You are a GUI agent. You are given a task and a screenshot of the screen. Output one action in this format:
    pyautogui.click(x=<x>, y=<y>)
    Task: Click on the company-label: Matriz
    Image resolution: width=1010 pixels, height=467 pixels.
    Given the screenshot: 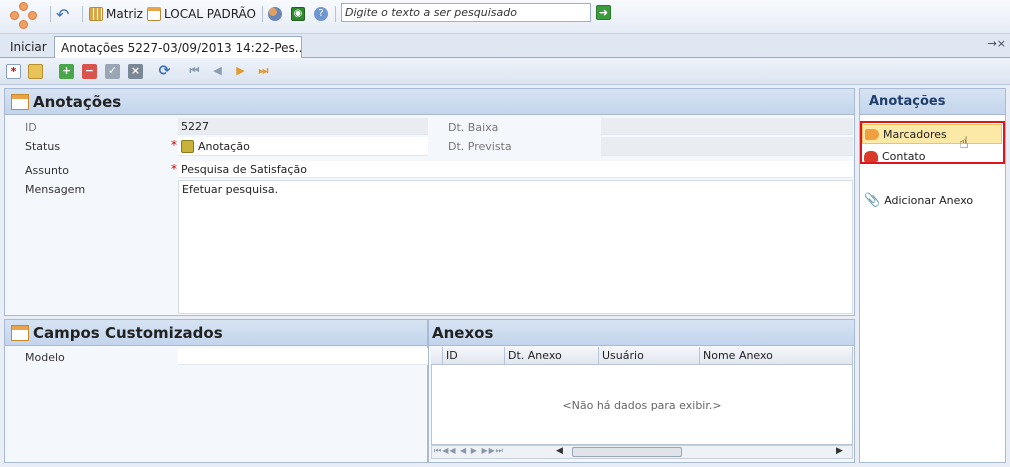 What is the action you would take?
    pyautogui.click(x=124, y=14)
    